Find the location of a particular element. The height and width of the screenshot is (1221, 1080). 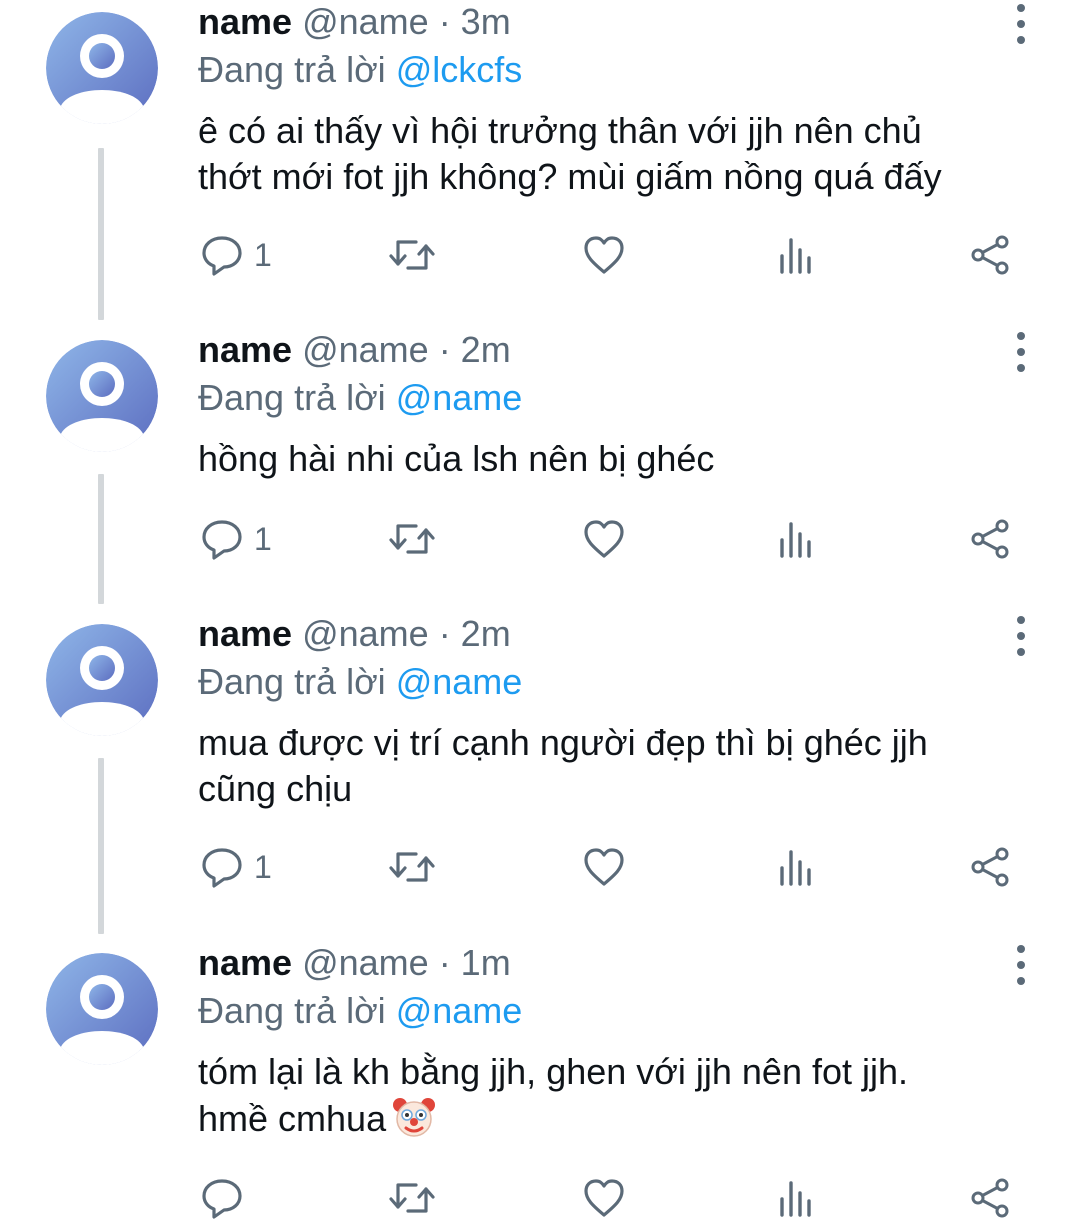

timestamp: · 3m is located at coordinates (475, 21).